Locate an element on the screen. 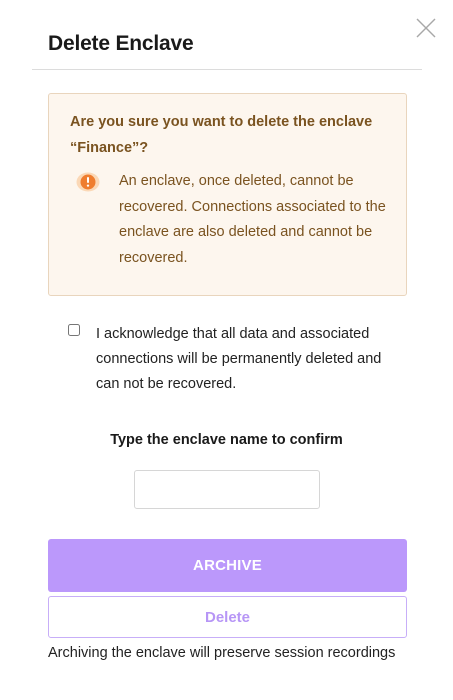  confirm-name-label: Type the enclave name to confirm is located at coordinates (226, 440).